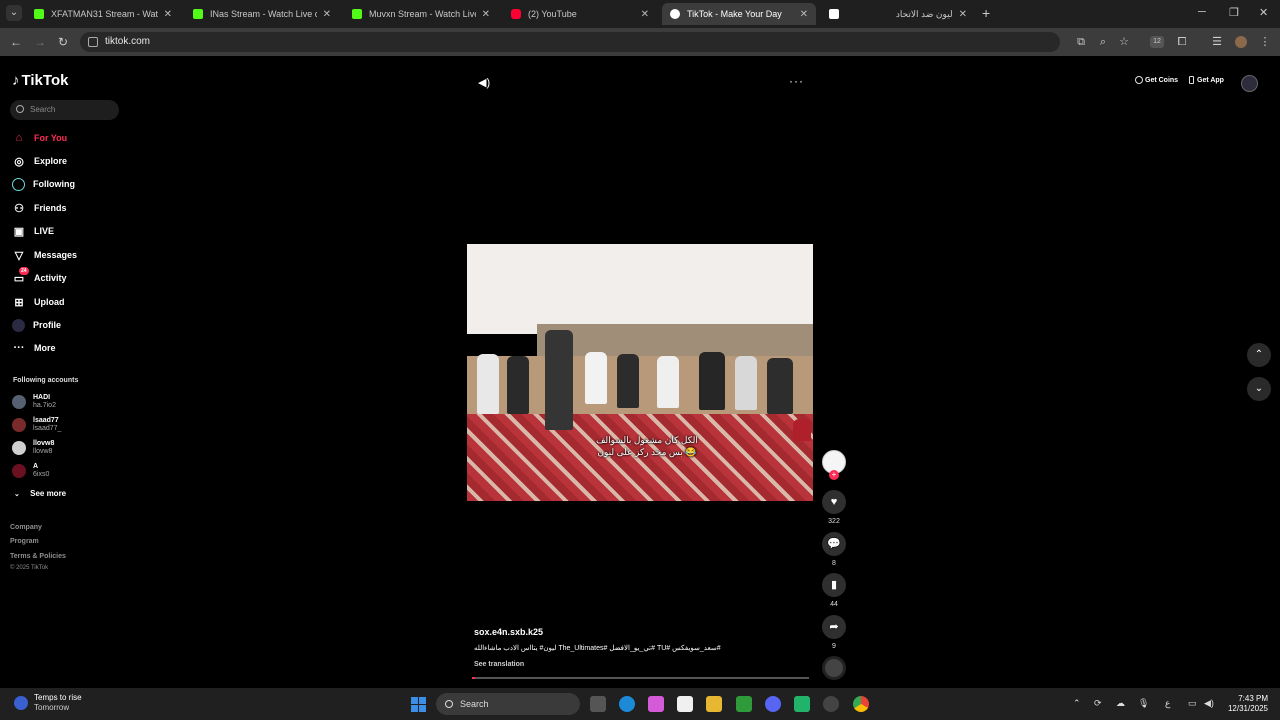 The height and width of the screenshot is (720, 1280). I want to click on xbox-icon, so click(744, 704).